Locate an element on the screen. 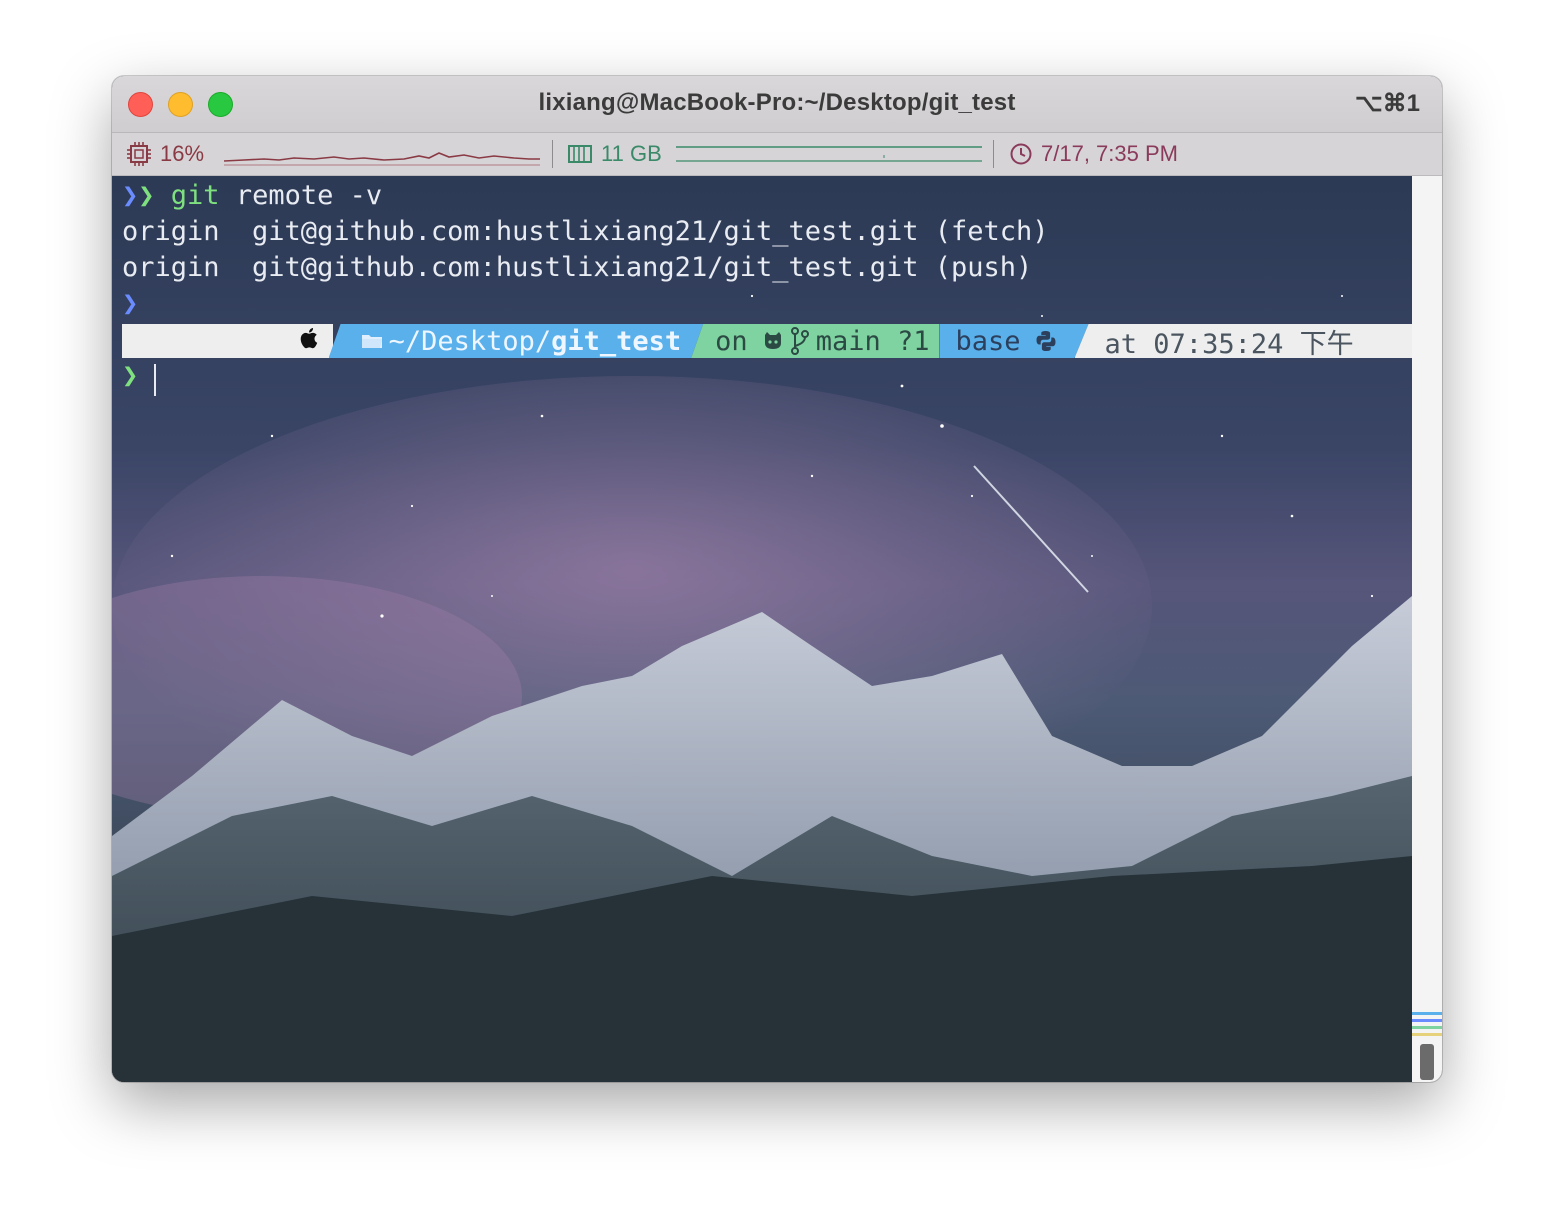 The width and height of the screenshot is (1554, 1232). memory-icon is located at coordinates (580, 154).